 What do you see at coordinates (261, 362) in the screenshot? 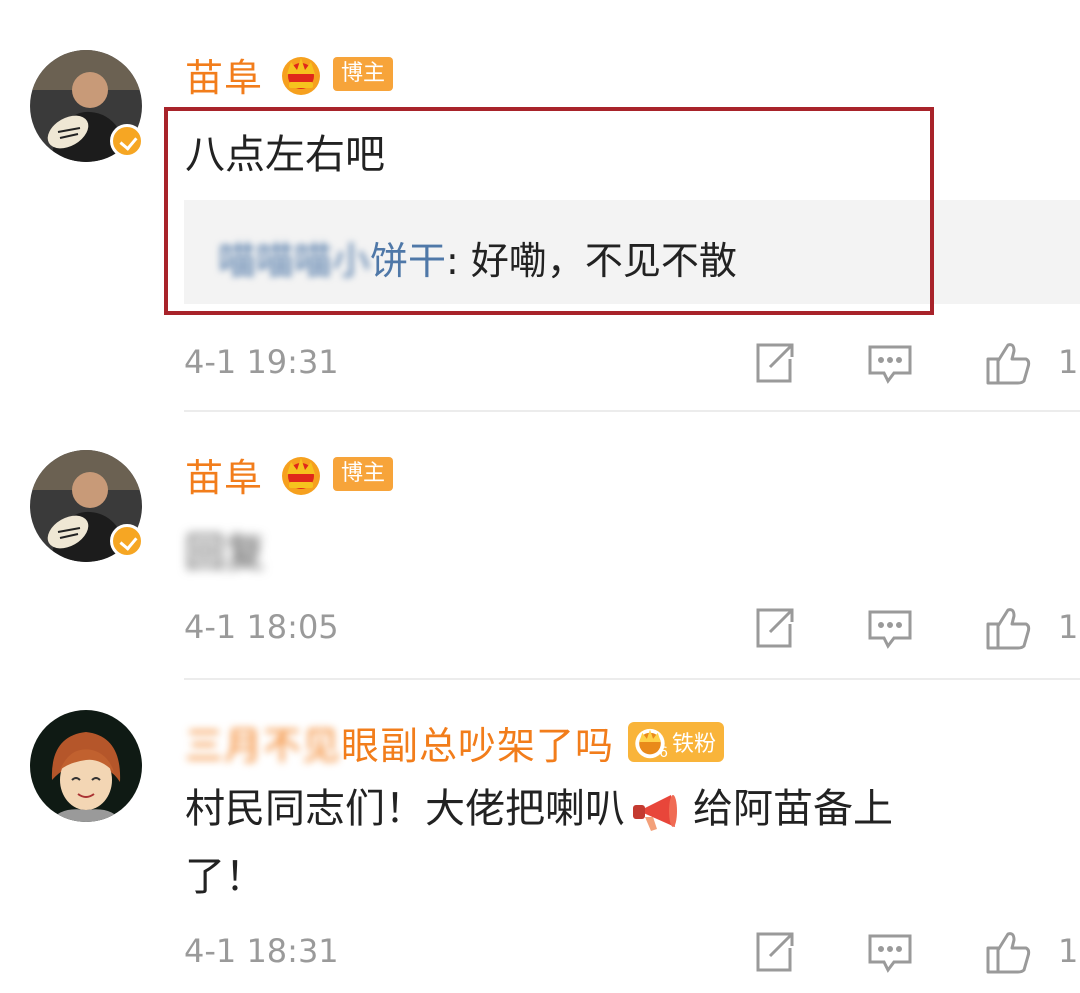
I see `comment-time: 4-1 19:31` at bounding box center [261, 362].